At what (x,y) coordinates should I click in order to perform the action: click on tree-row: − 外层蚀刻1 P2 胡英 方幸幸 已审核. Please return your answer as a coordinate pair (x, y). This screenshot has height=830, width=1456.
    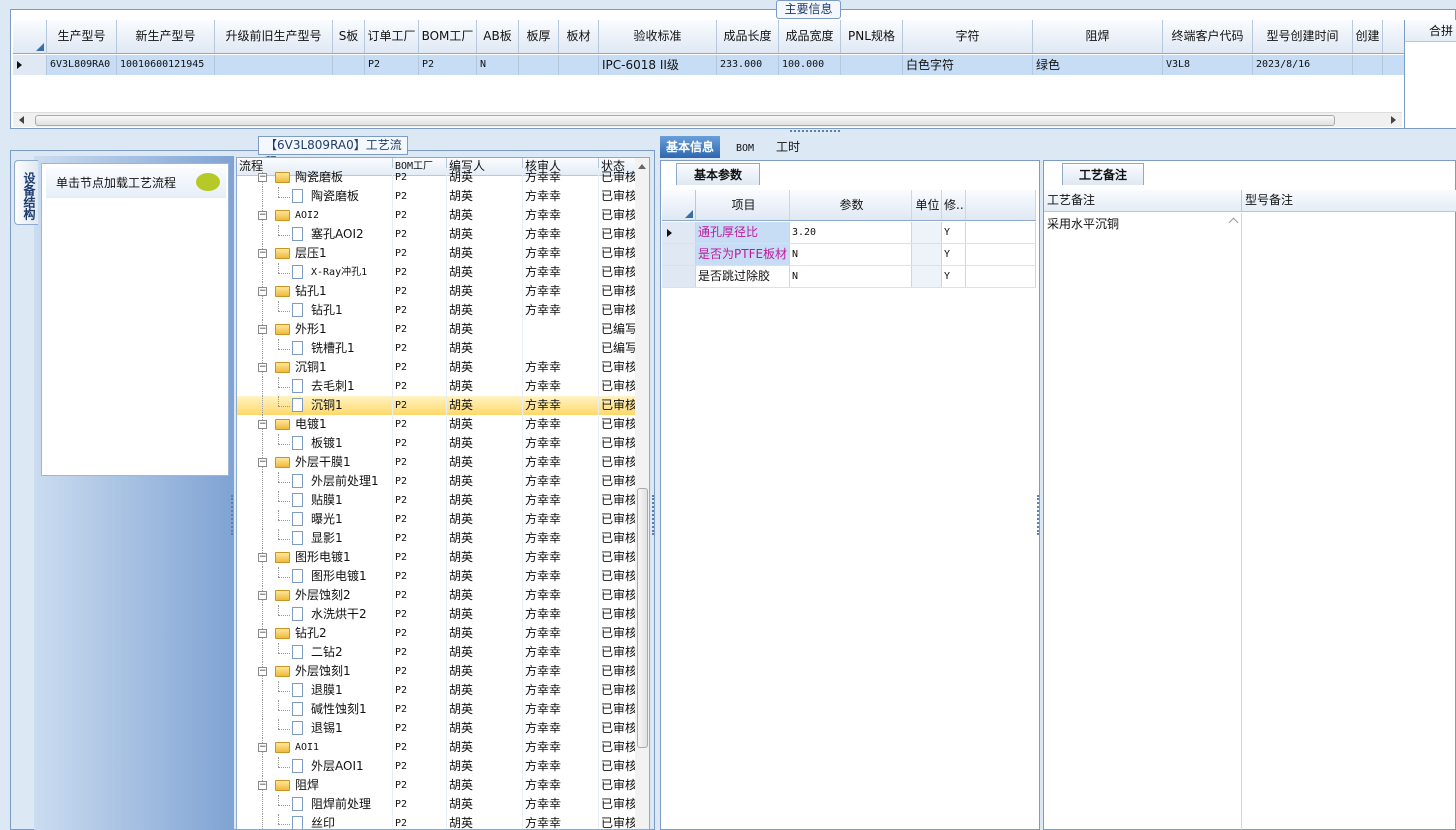
    Looking at the image, I should click on (437, 671).